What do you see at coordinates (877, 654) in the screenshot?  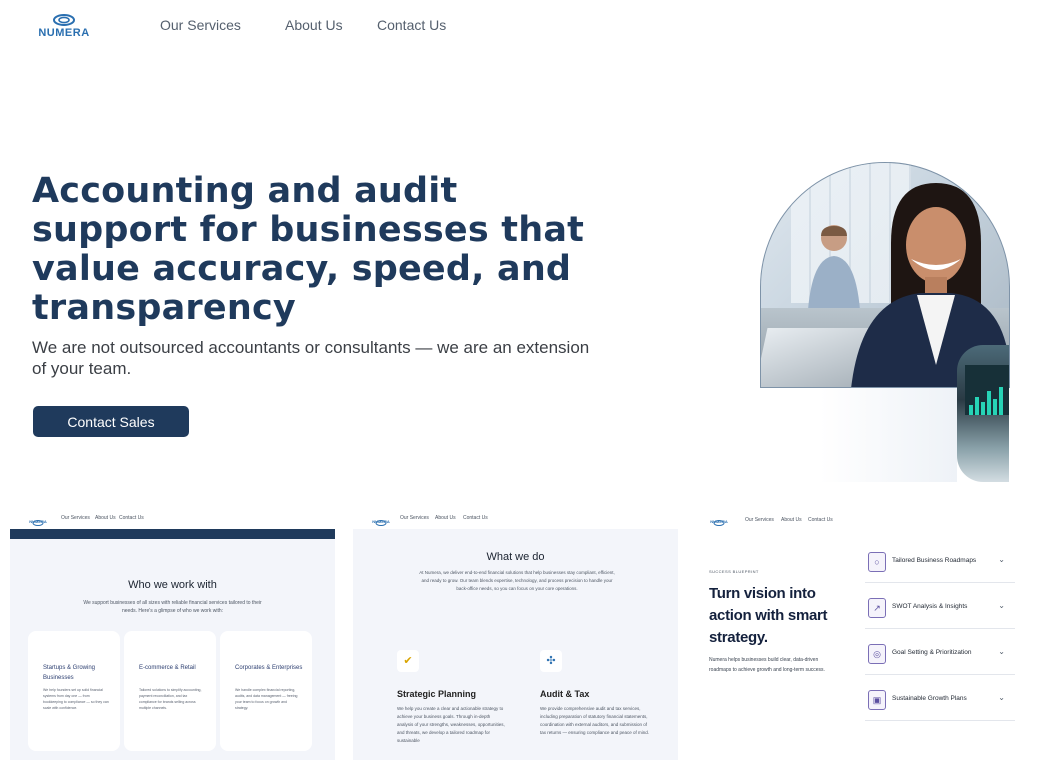 I see `target-icon: ◎` at bounding box center [877, 654].